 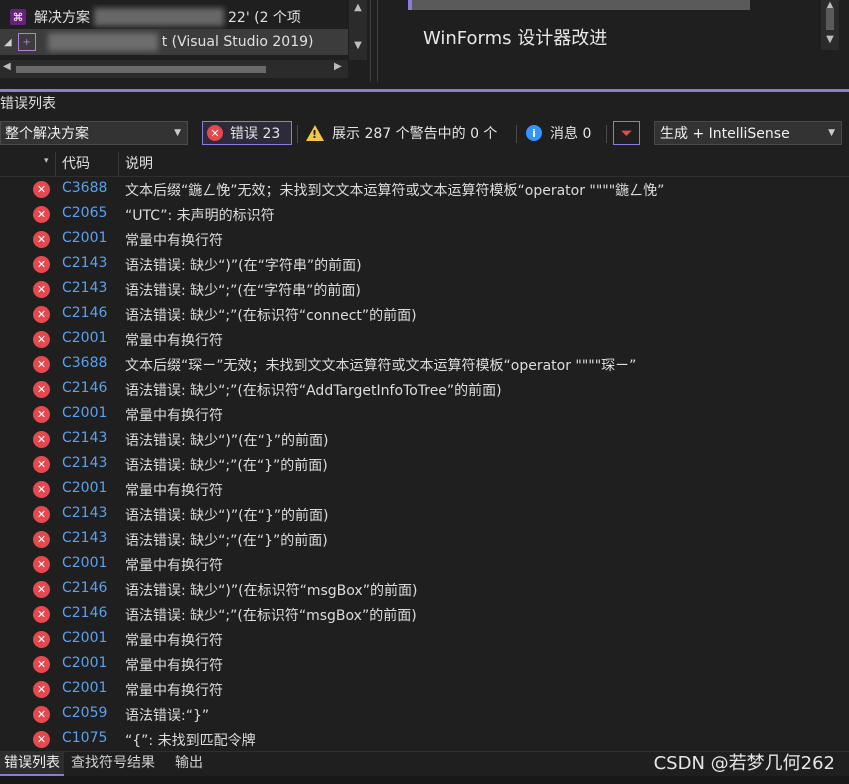 I want to click on messages-toggle-button: i 消息 0, so click(x=558, y=133).